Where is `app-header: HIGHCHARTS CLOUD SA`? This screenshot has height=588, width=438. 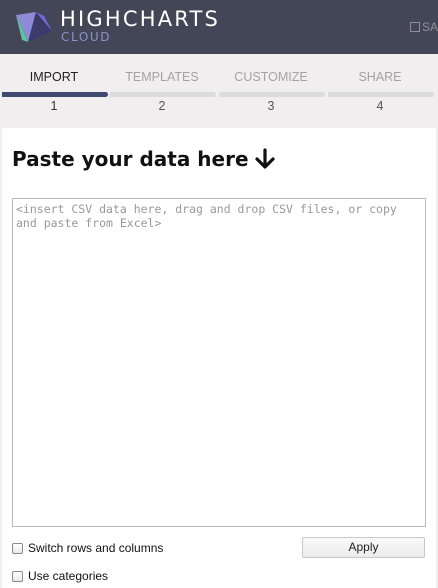
app-header: HIGHCHARTS CLOUD SA is located at coordinates (219, 27).